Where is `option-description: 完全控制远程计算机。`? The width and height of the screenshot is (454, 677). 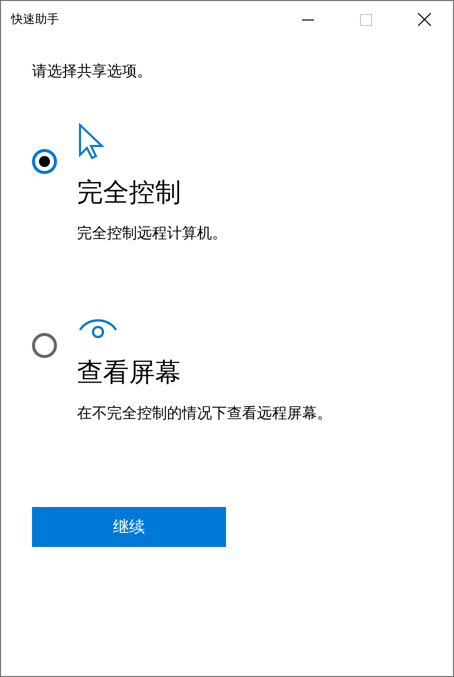
option-description: 完全控制远程计算机。 is located at coordinates (152, 233).